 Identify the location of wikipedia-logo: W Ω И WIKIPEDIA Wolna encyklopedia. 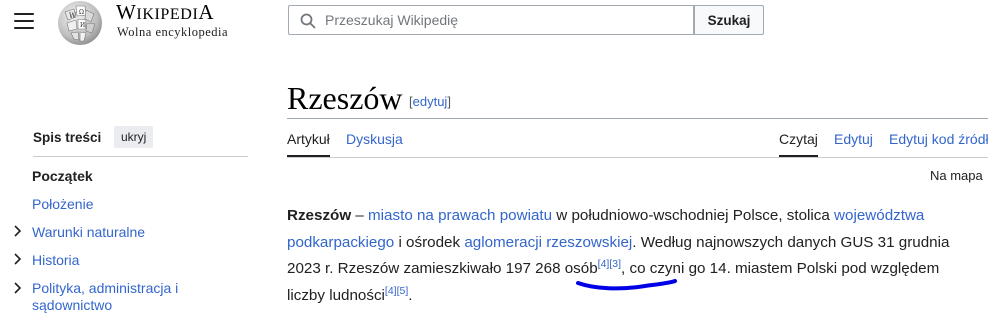
(155, 25).